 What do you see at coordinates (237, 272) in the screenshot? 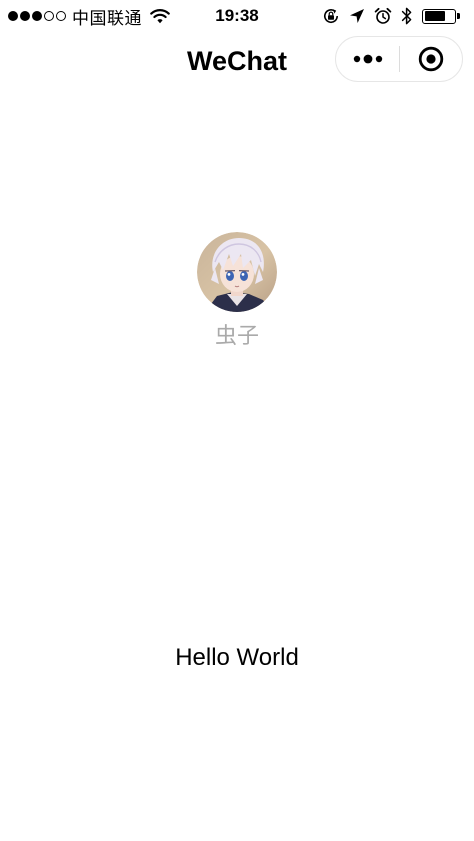
I see `anime-avatar` at bounding box center [237, 272].